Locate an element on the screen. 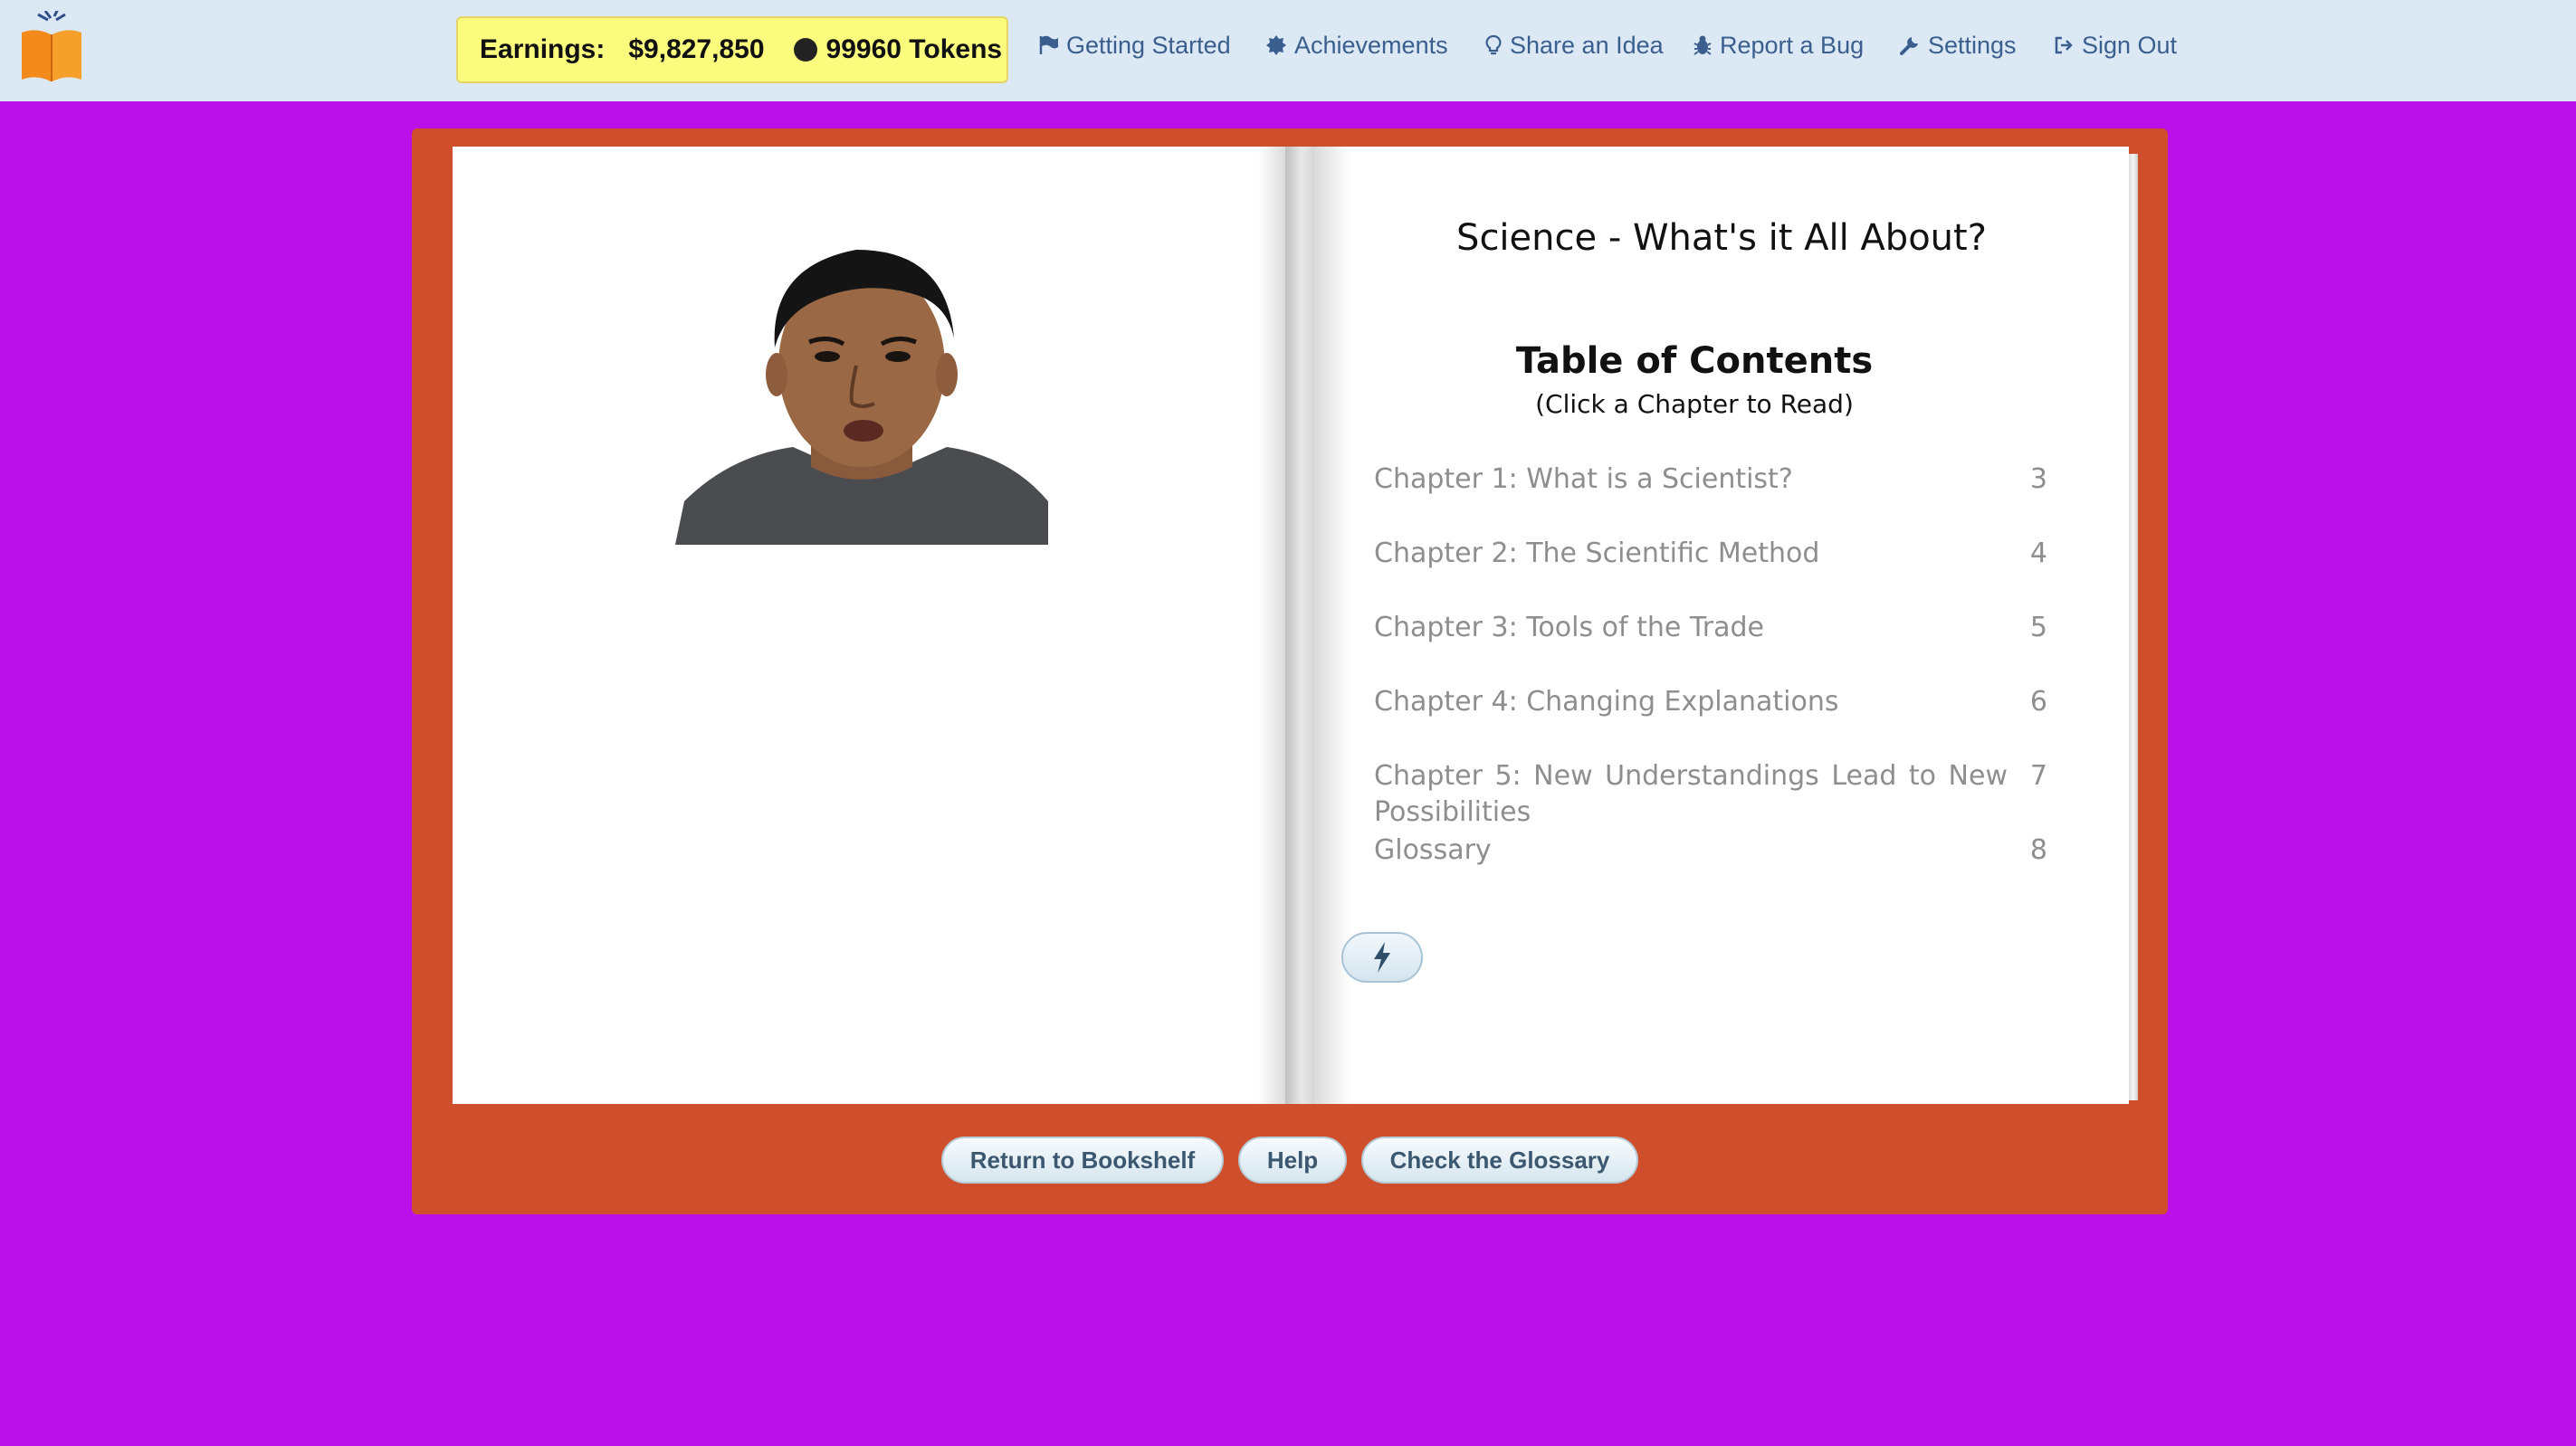  earnings-display: Earnings: $9,827,850 99960 Tokens is located at coordinates (732, 50).